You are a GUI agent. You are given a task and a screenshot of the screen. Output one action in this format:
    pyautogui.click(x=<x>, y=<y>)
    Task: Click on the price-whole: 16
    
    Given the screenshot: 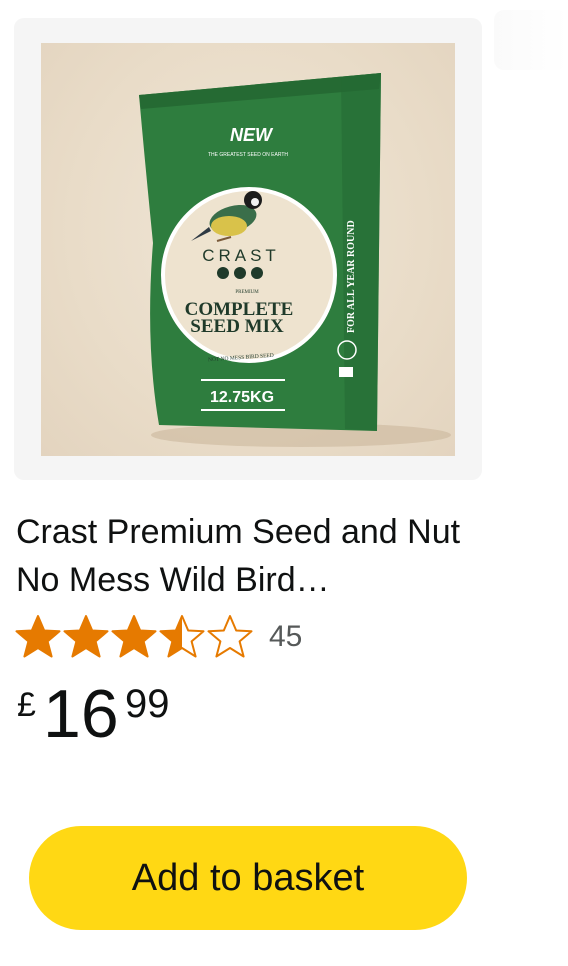 What is the action you would take?
    pyautogui.click(x=81, y=714)
    